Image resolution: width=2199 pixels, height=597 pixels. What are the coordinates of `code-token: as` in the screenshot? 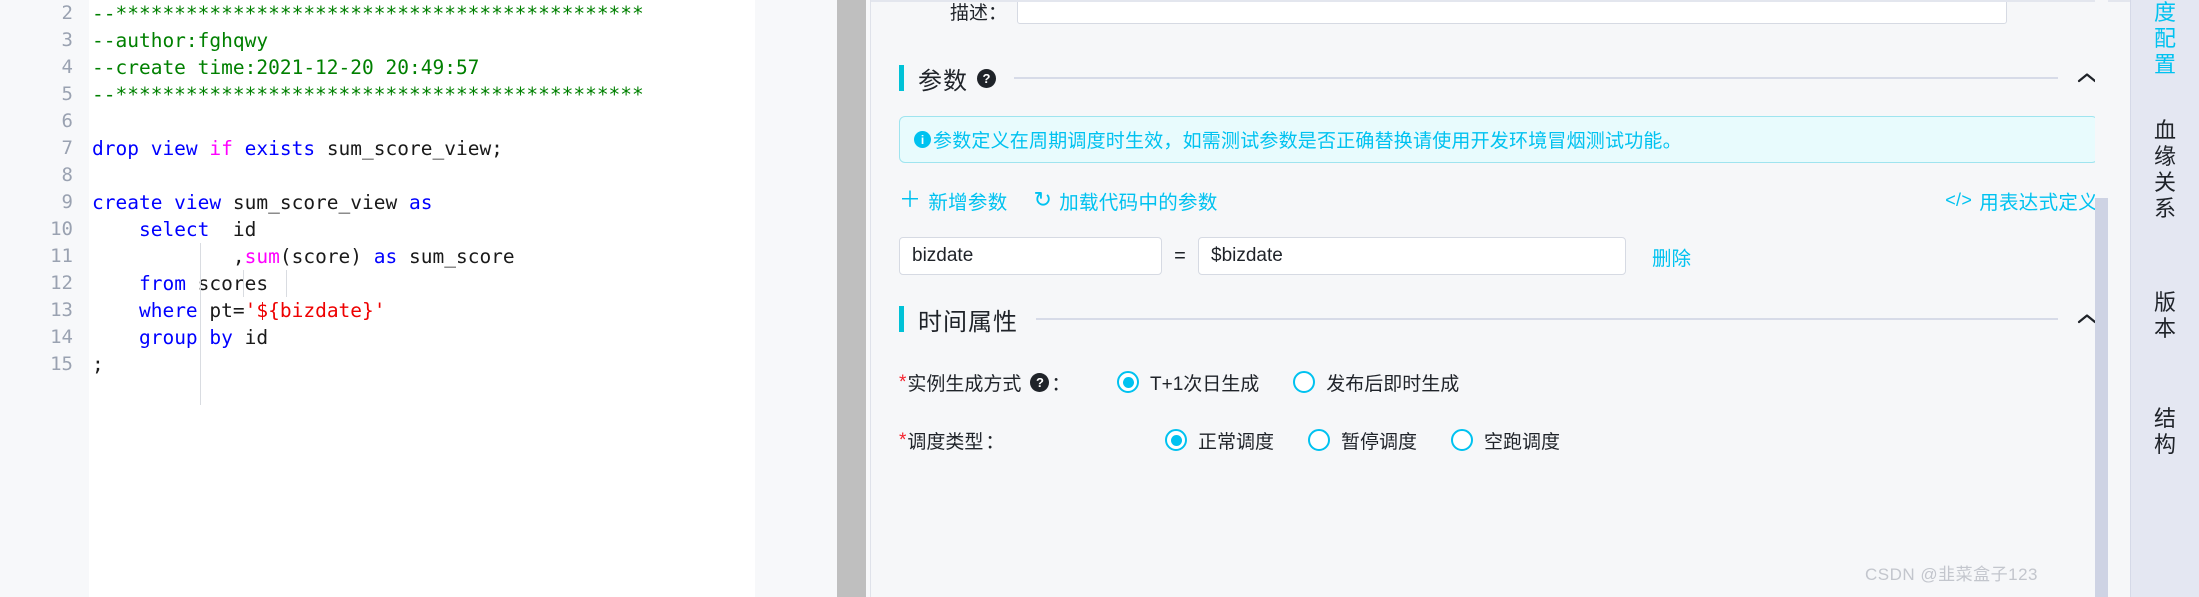 It's located at (385, 256).